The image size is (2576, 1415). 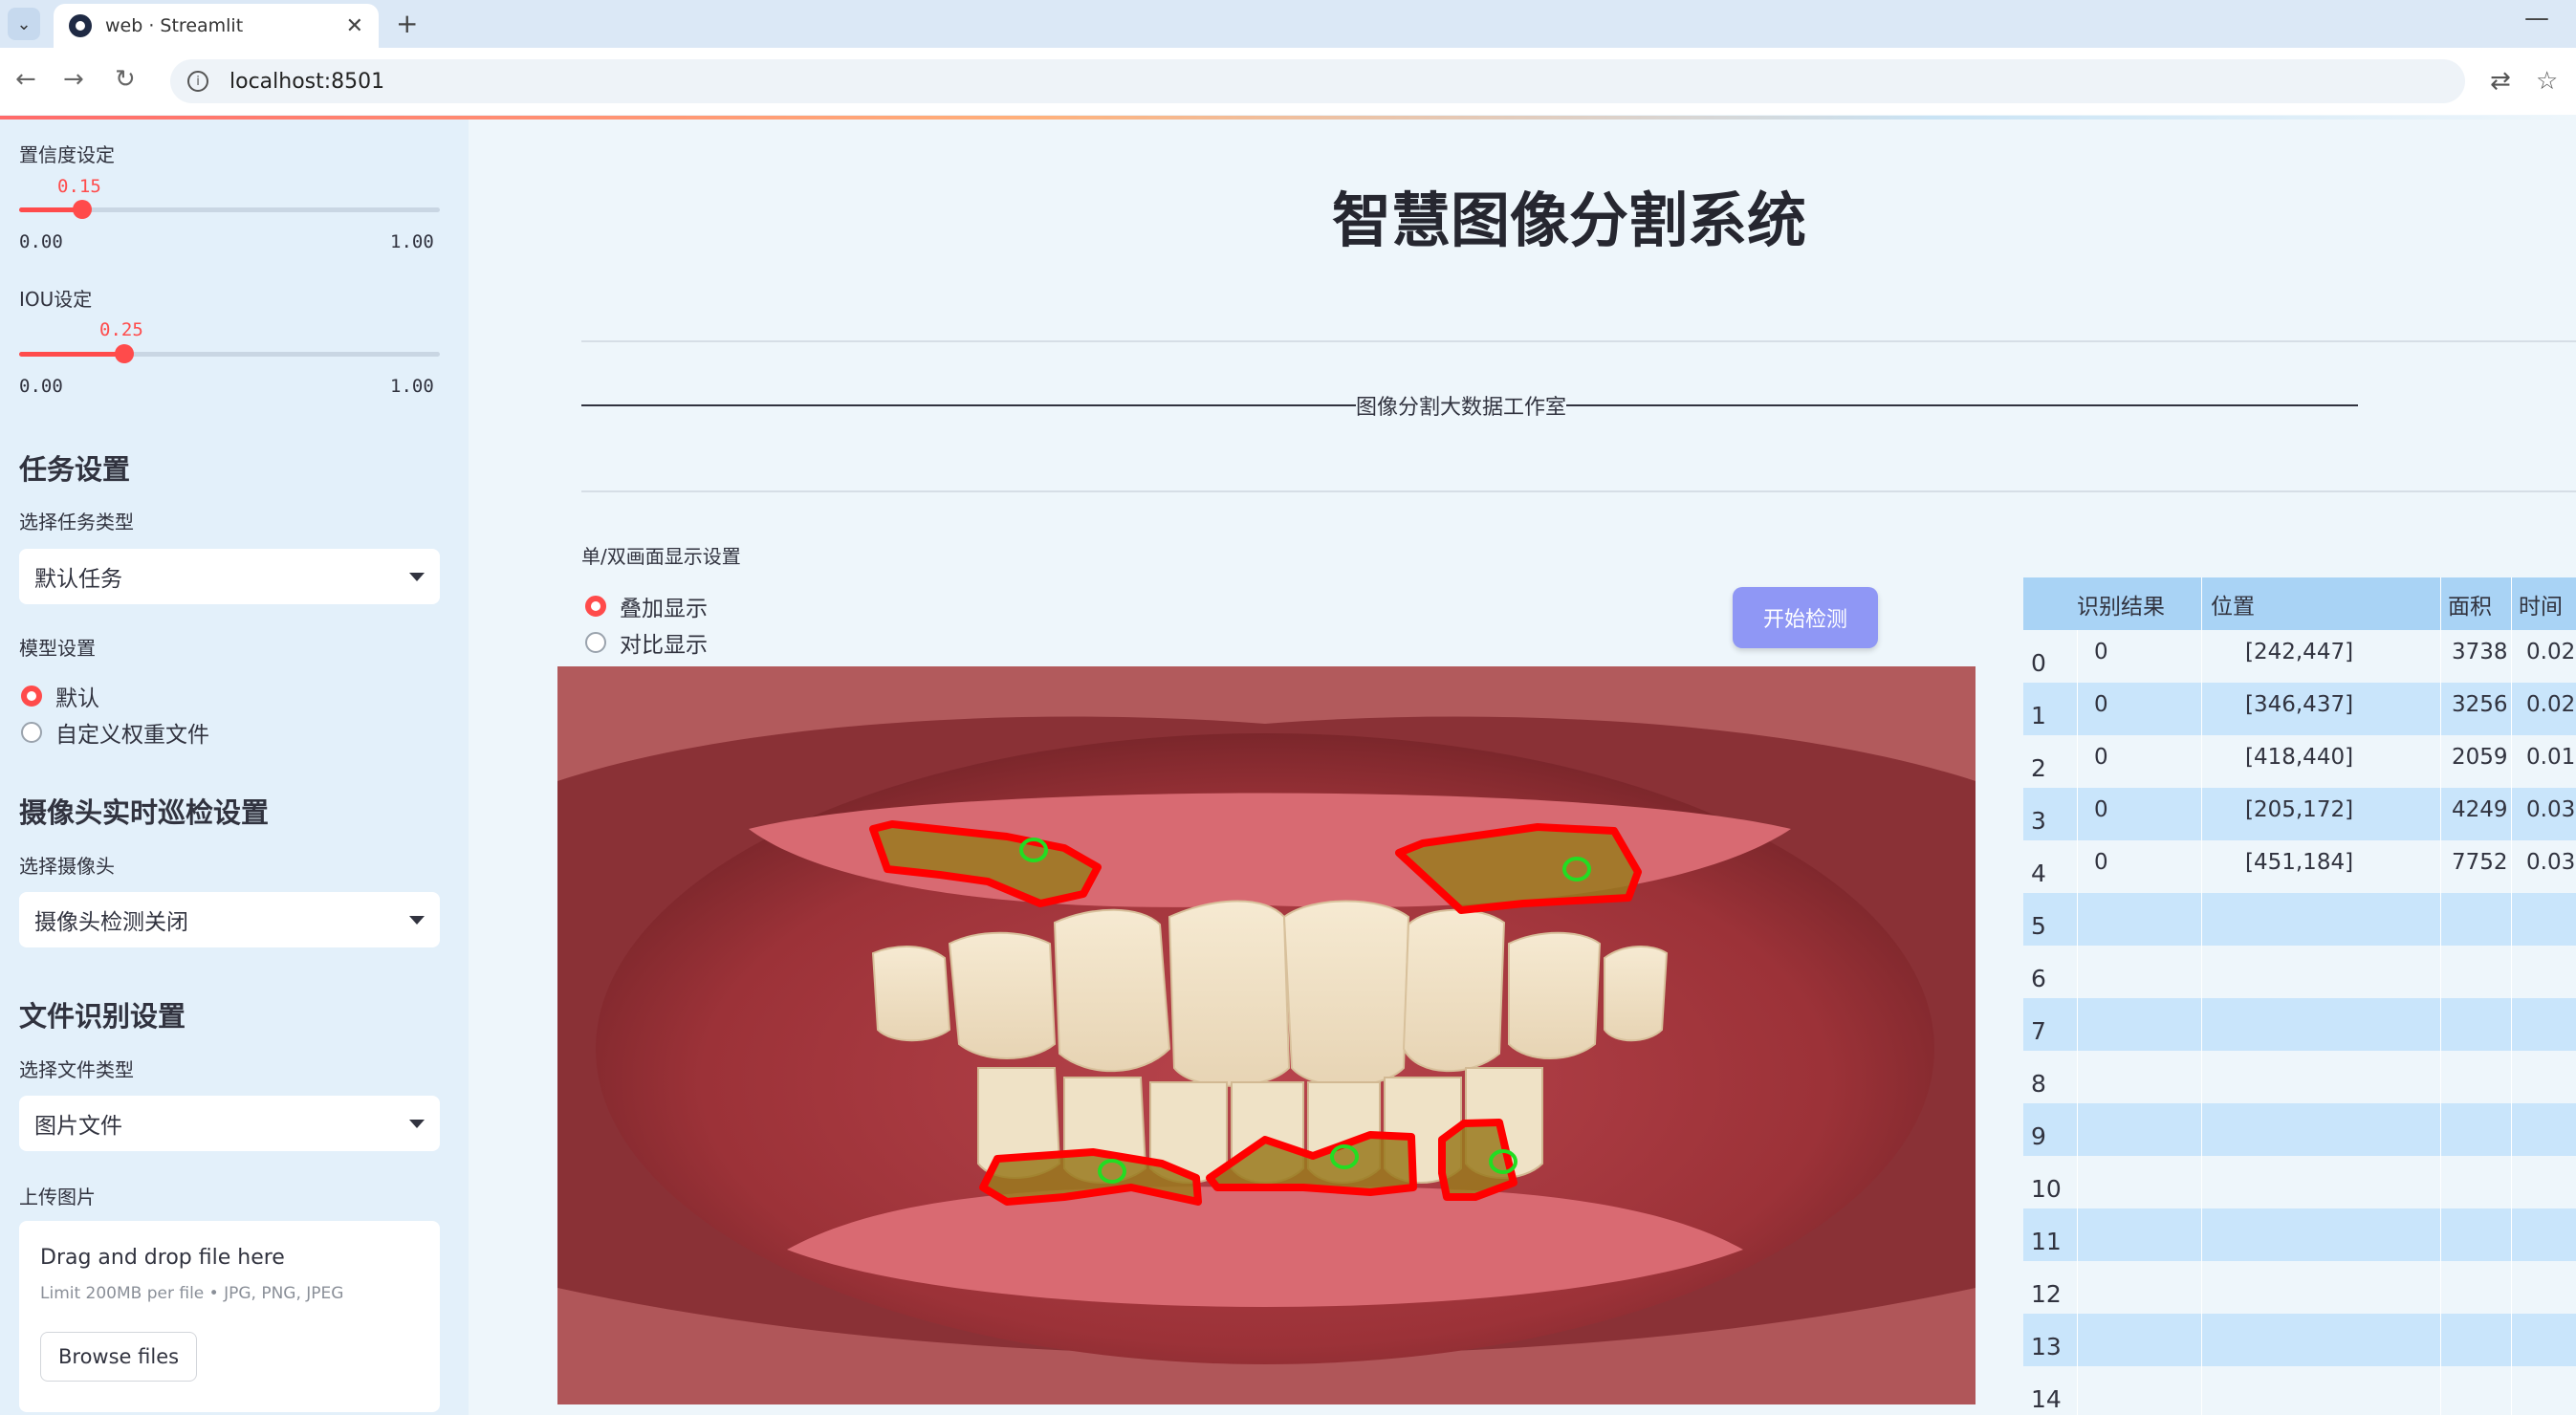 What do you see at coordinates (57, 1197) in the screenshot?
I see `upload-label: 上传图片` at bounding box center [57, 1197].